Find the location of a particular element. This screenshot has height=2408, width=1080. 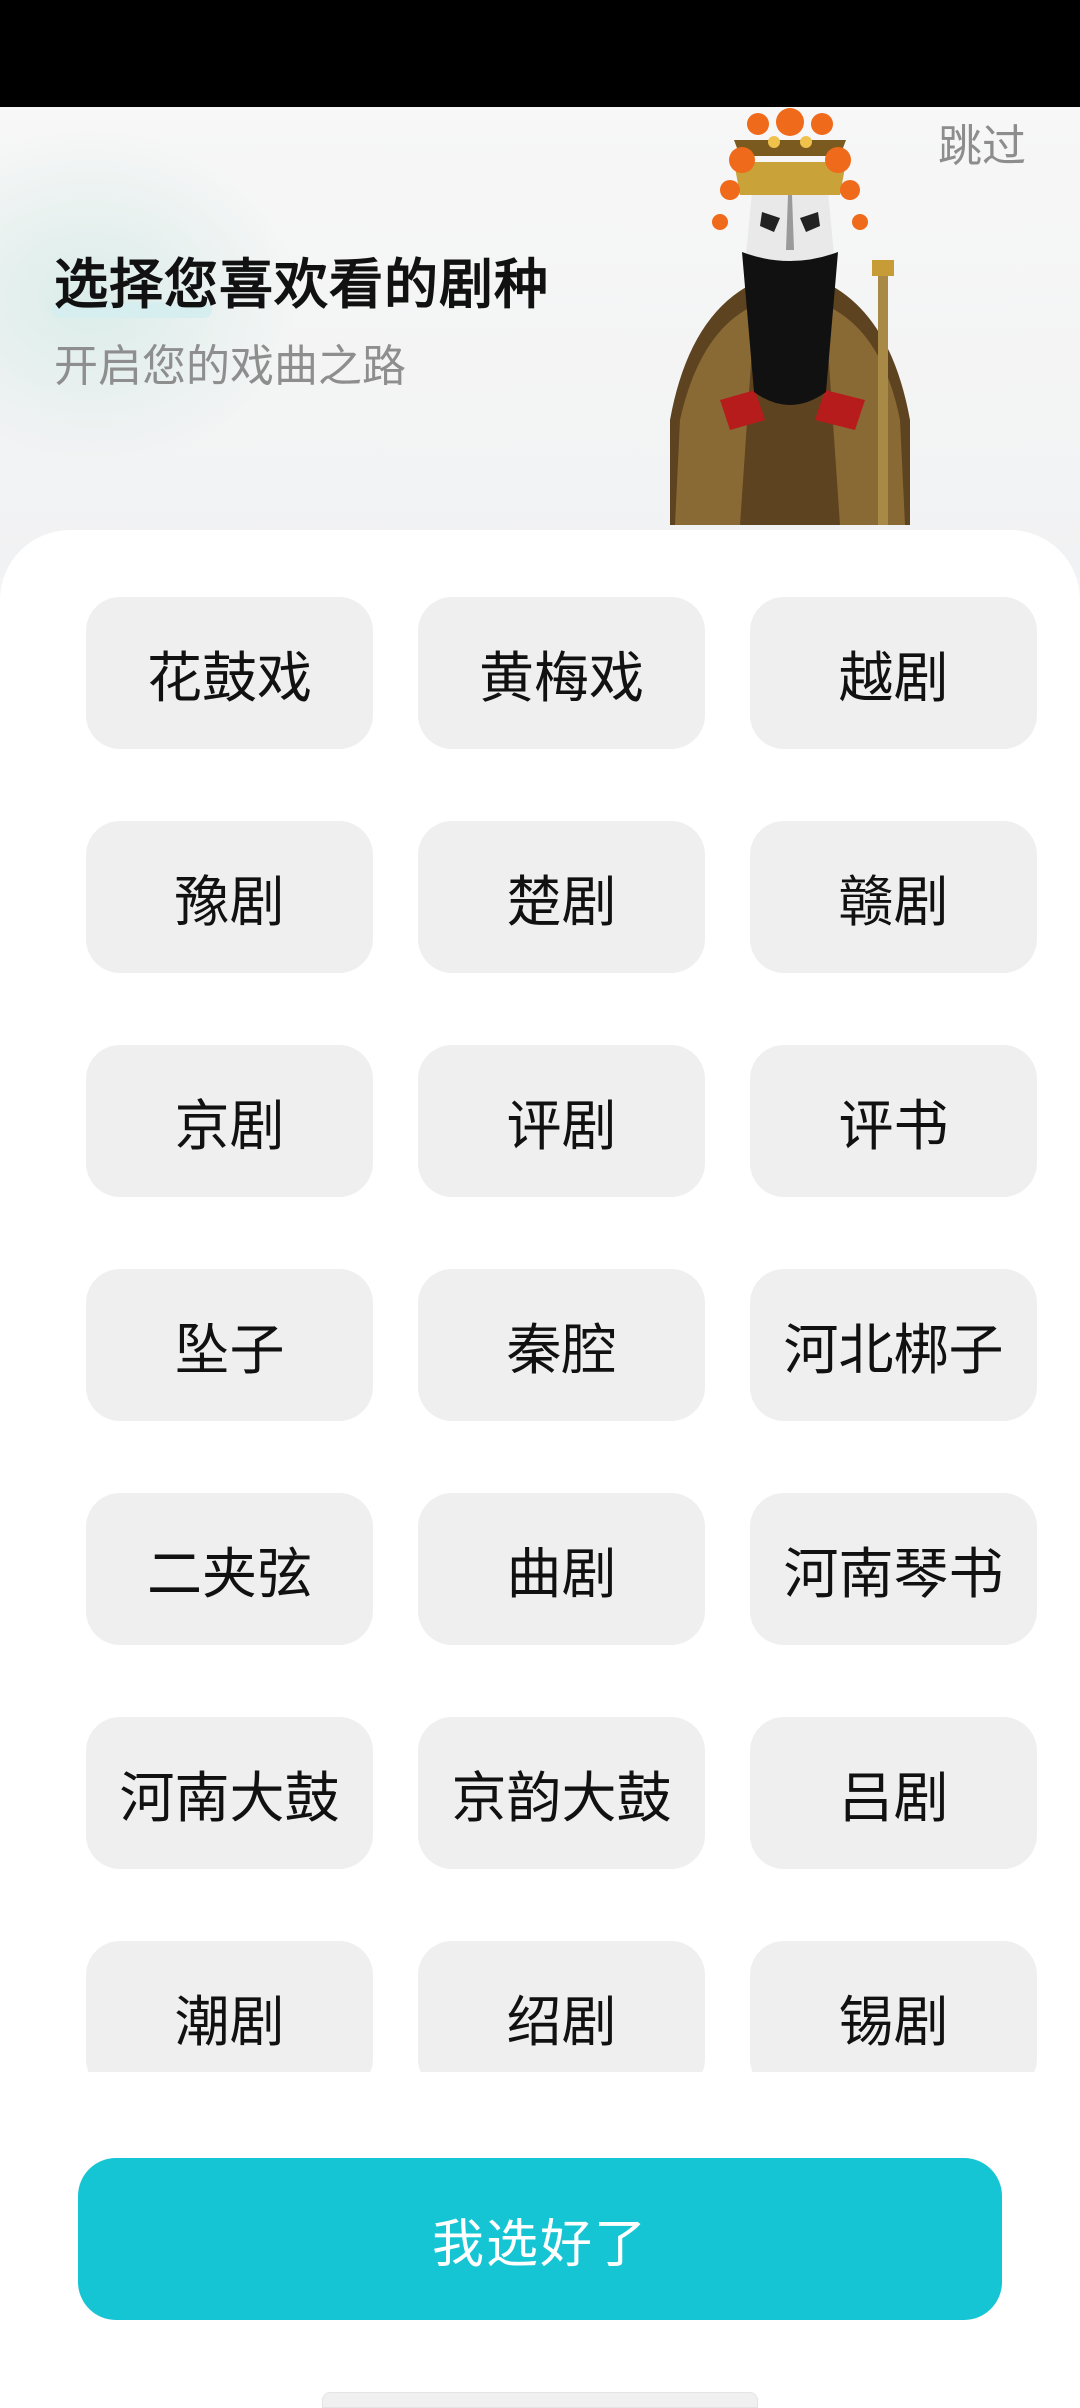

genre-chip: 吕剧 is located at coordinates (893, 1793).